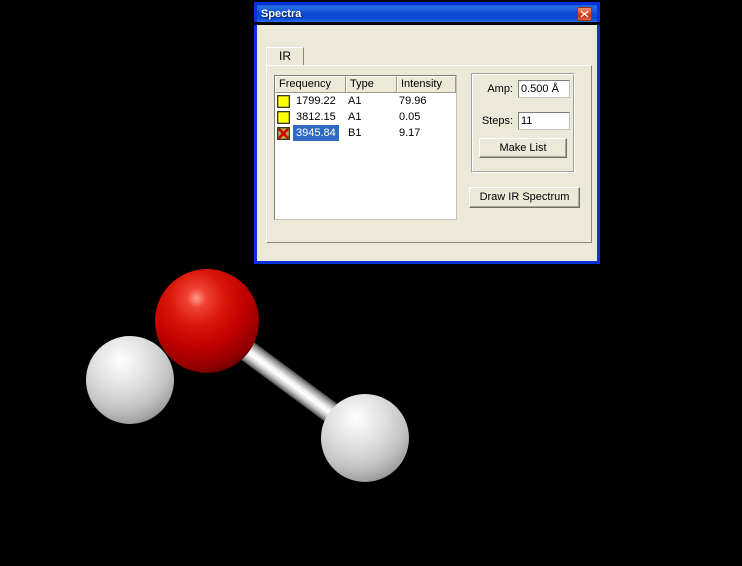 The image size is (742, 566). Describe the element at coordinates (365, 133) in the screenshot. I see `table-row: 3945.84 B1 9.17` at that location.